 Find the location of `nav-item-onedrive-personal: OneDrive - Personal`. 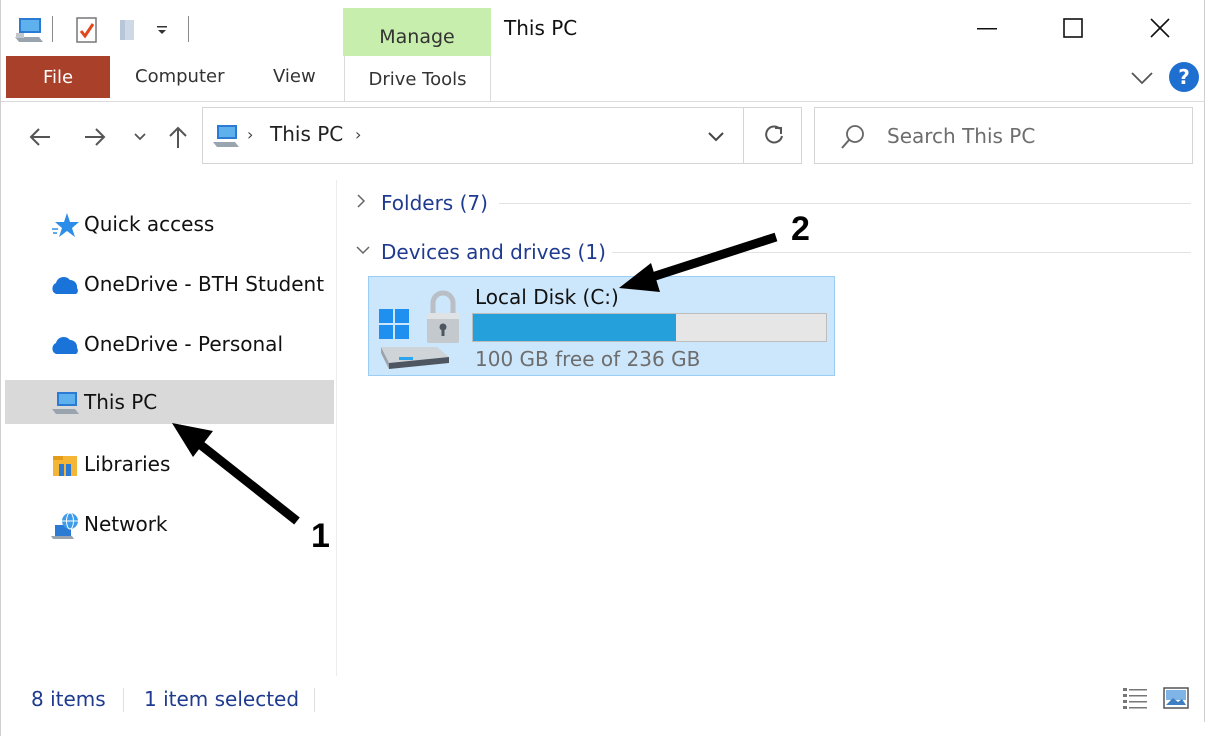

nav-item-onedrive-personal: OneDrive - Personal is located at coordinates (169, 344).